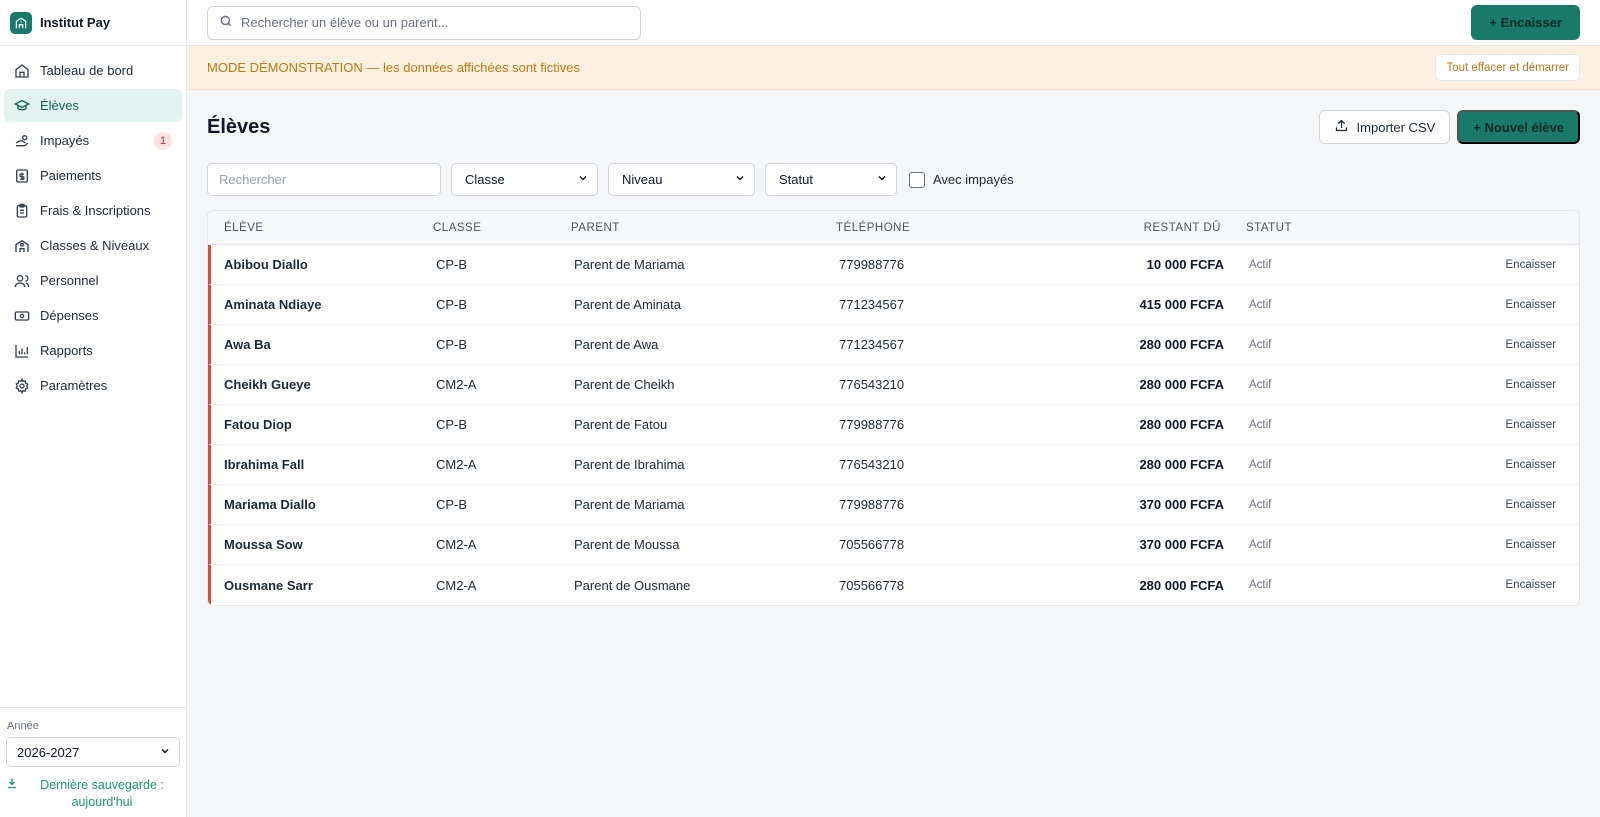  I want to click on year-select: 2026-2027, so click(93, 752).